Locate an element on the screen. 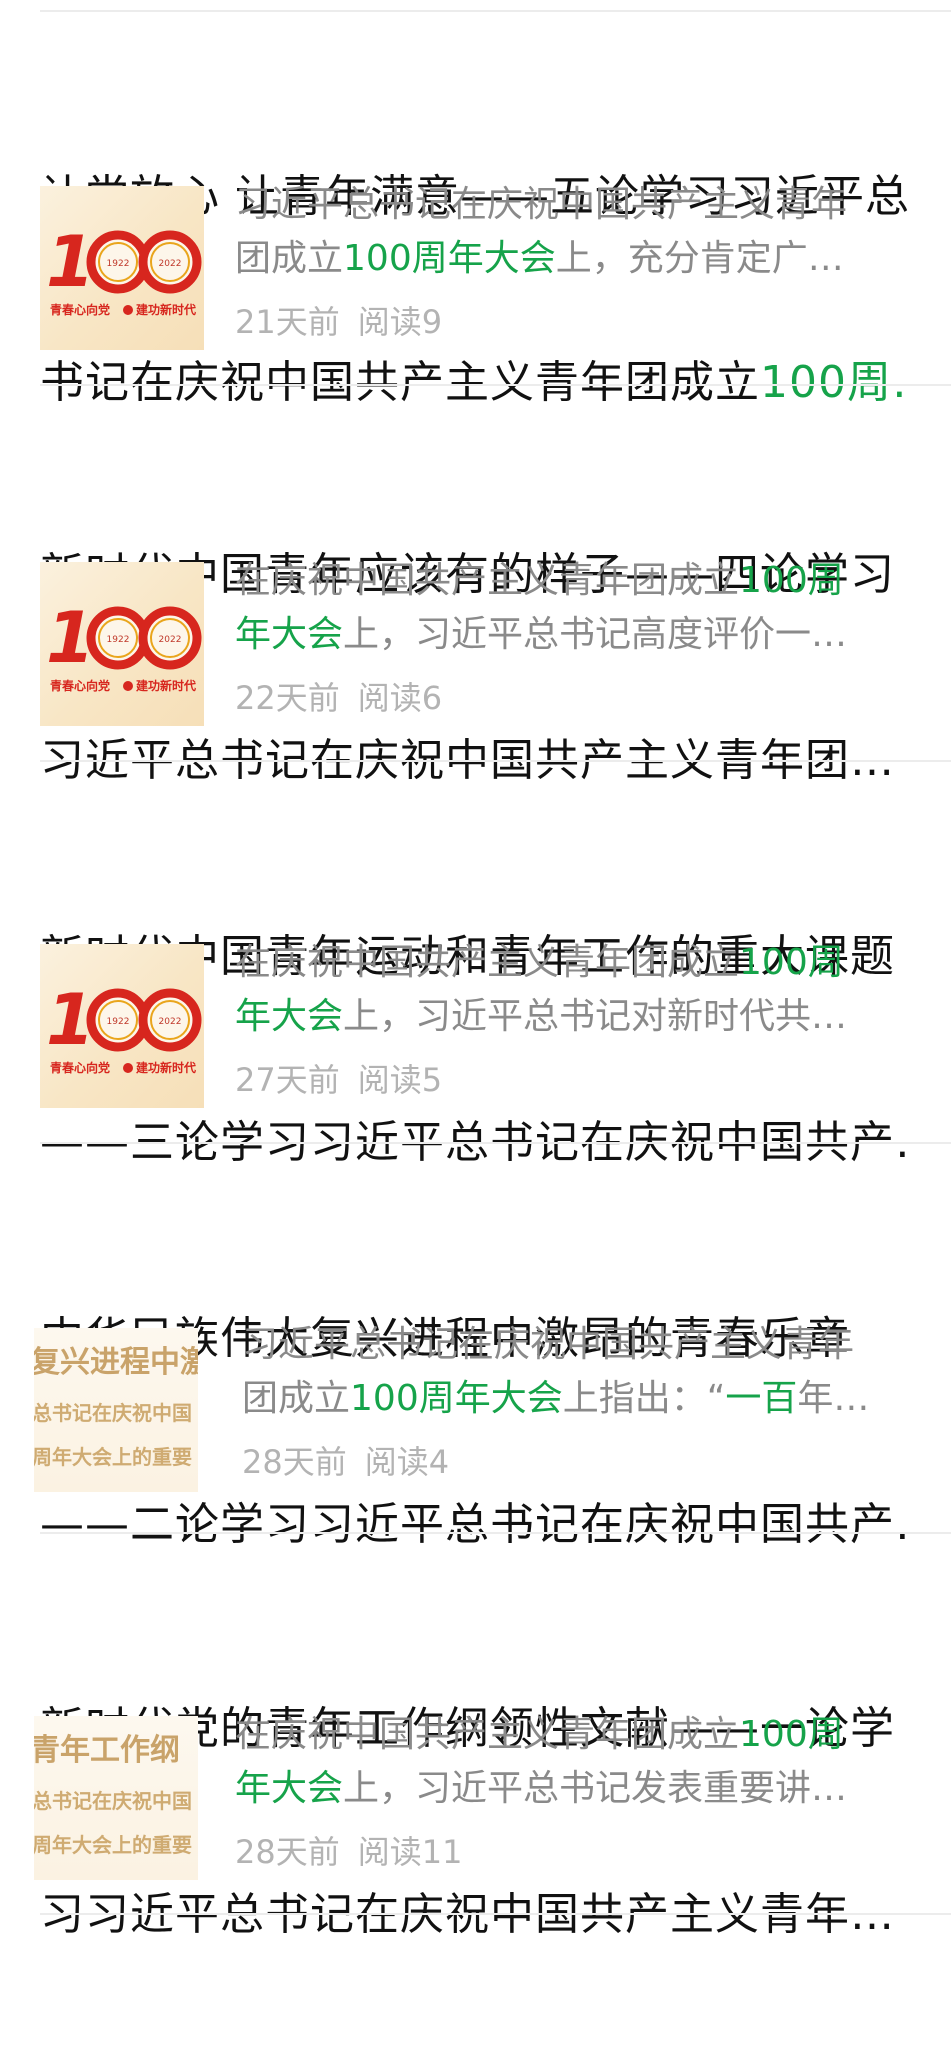 This screenshot has height=2070, width=951. headline-crop-image: 复兴进程中激 总书记在庆祝中国 周年大会上的重要 is located at coordinates (116, 1407).